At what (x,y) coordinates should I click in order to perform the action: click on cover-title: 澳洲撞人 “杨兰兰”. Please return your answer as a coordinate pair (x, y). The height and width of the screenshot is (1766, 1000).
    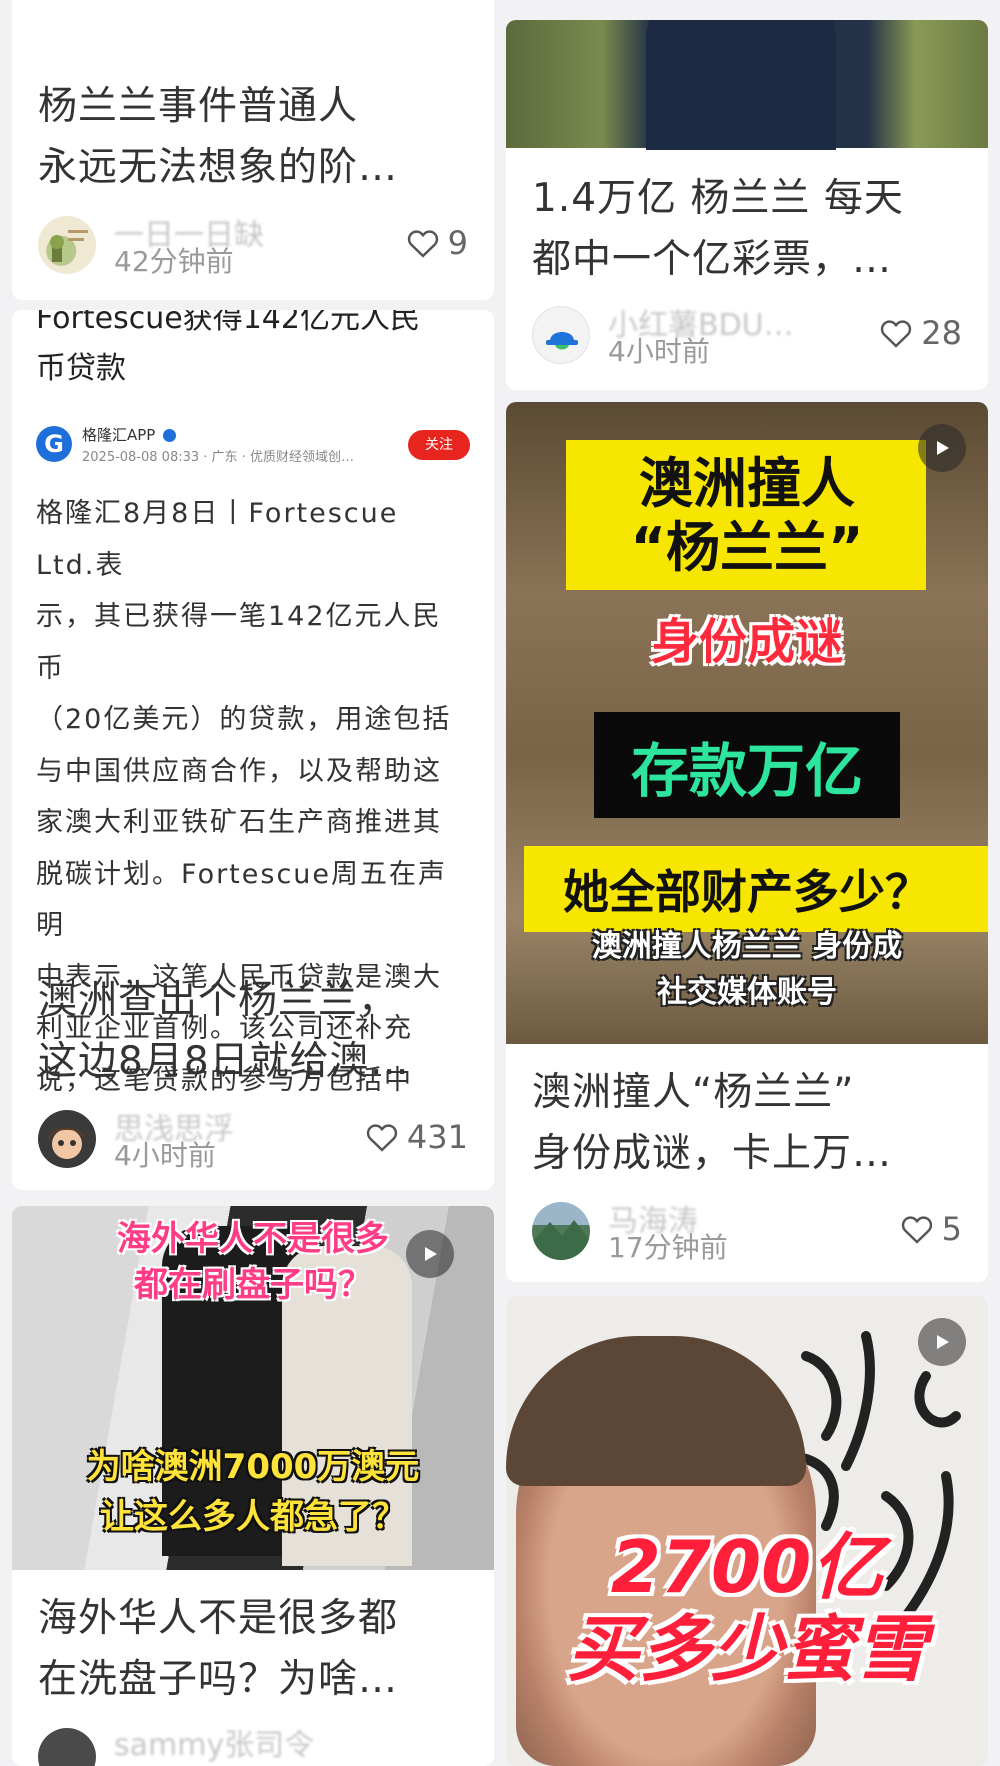
    Looking at the image, I should click on (747, 515).